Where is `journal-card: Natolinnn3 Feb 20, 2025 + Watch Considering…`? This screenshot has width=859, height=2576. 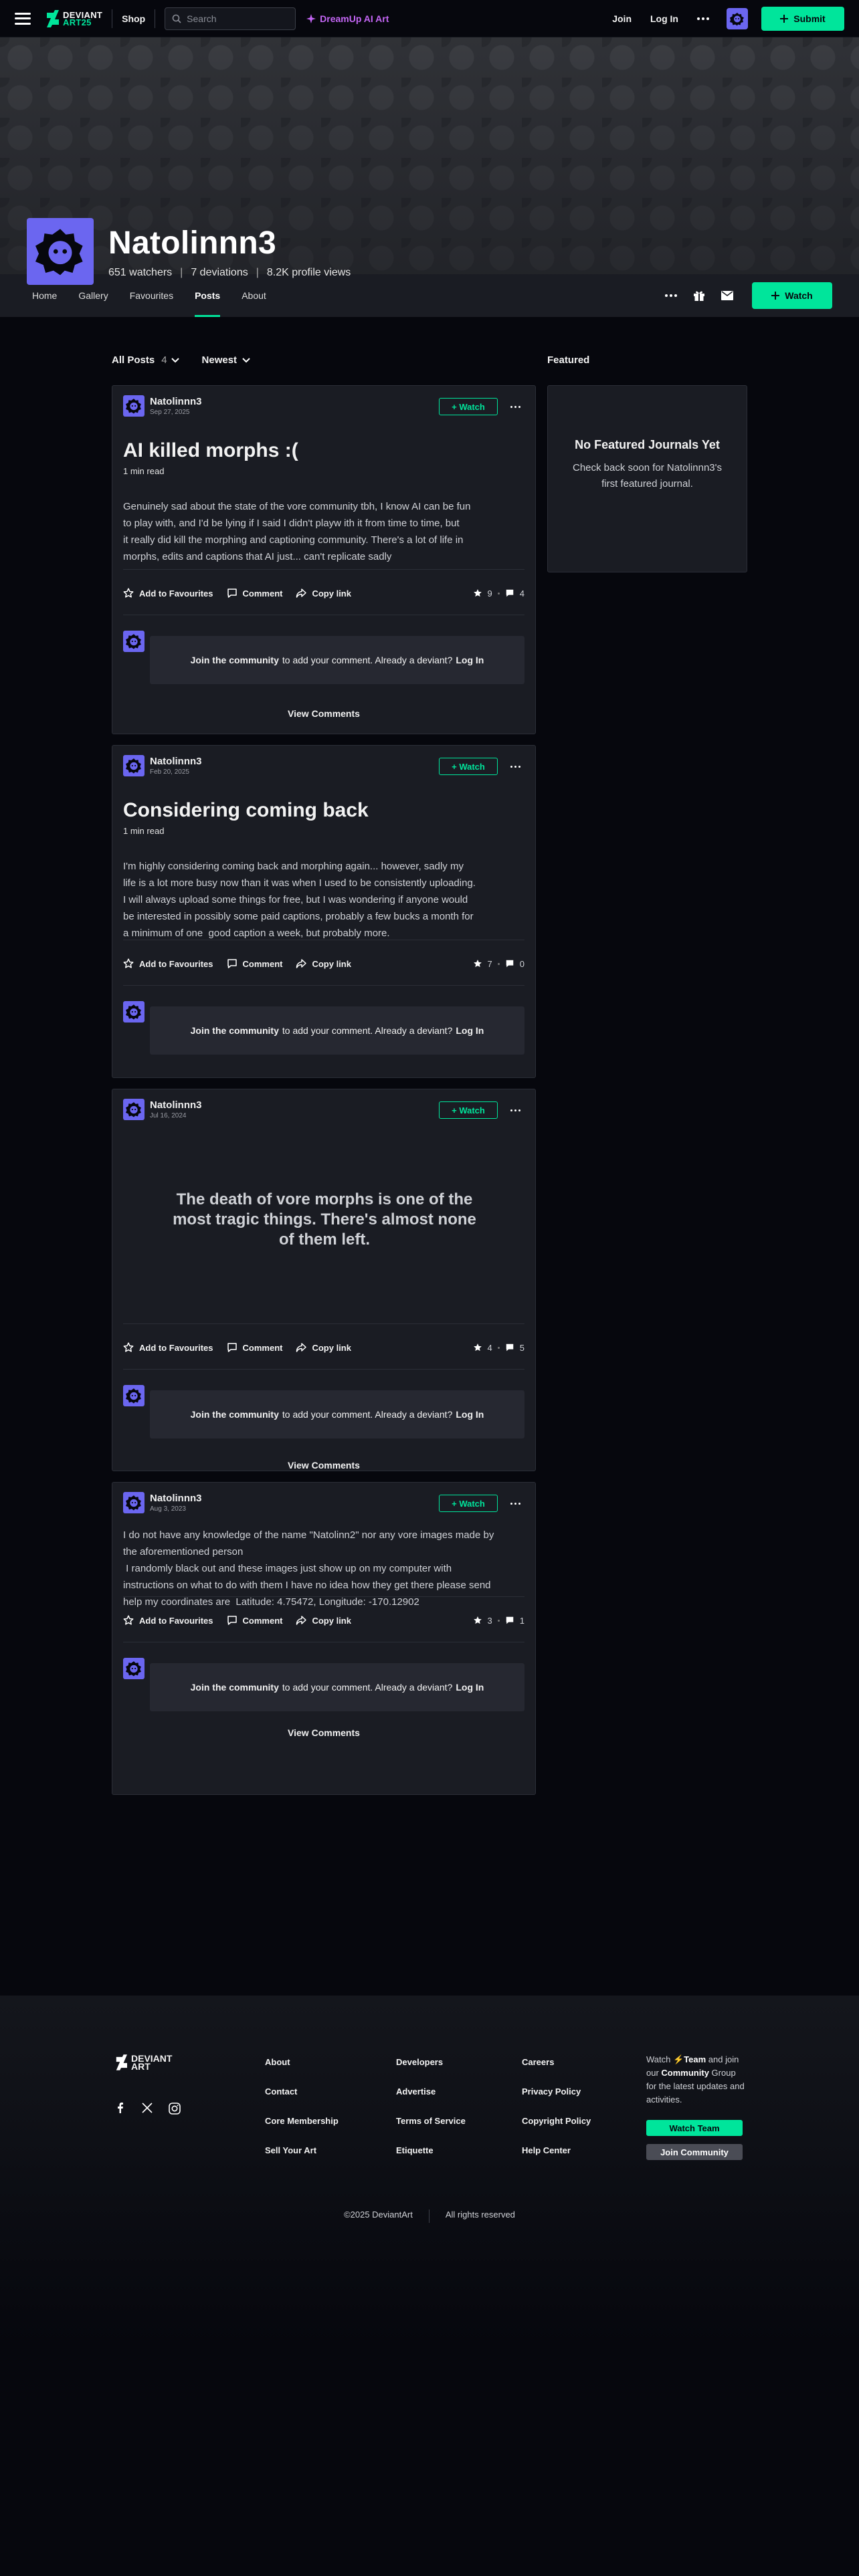
journal-card: Natolinnn3 Feb 20, 2025 + Watch Considering… is located at coordinates (324, 911).